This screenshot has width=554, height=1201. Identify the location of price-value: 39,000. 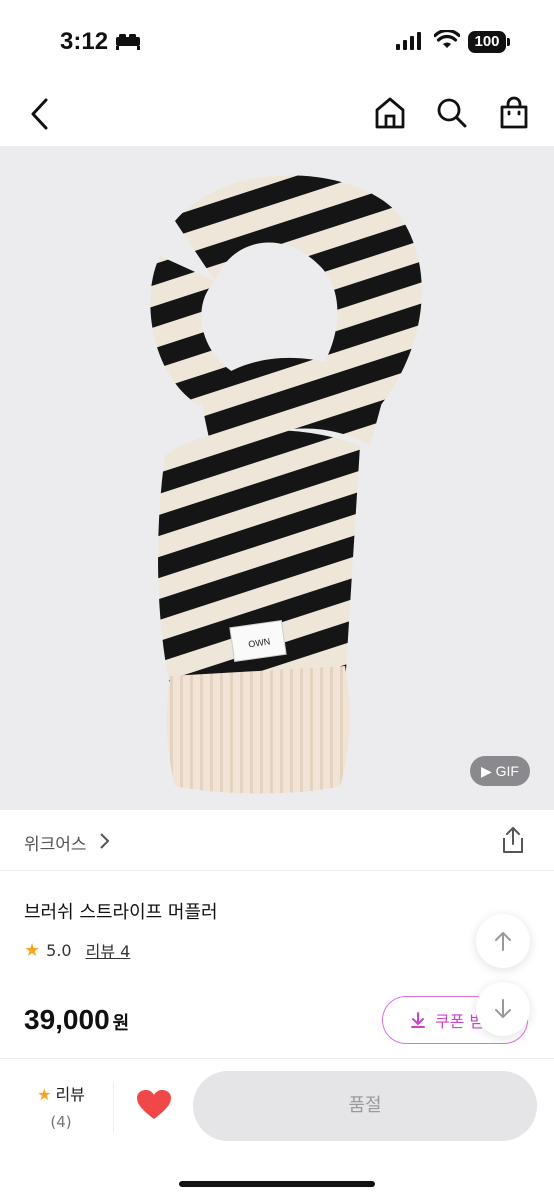
(67, 1019).